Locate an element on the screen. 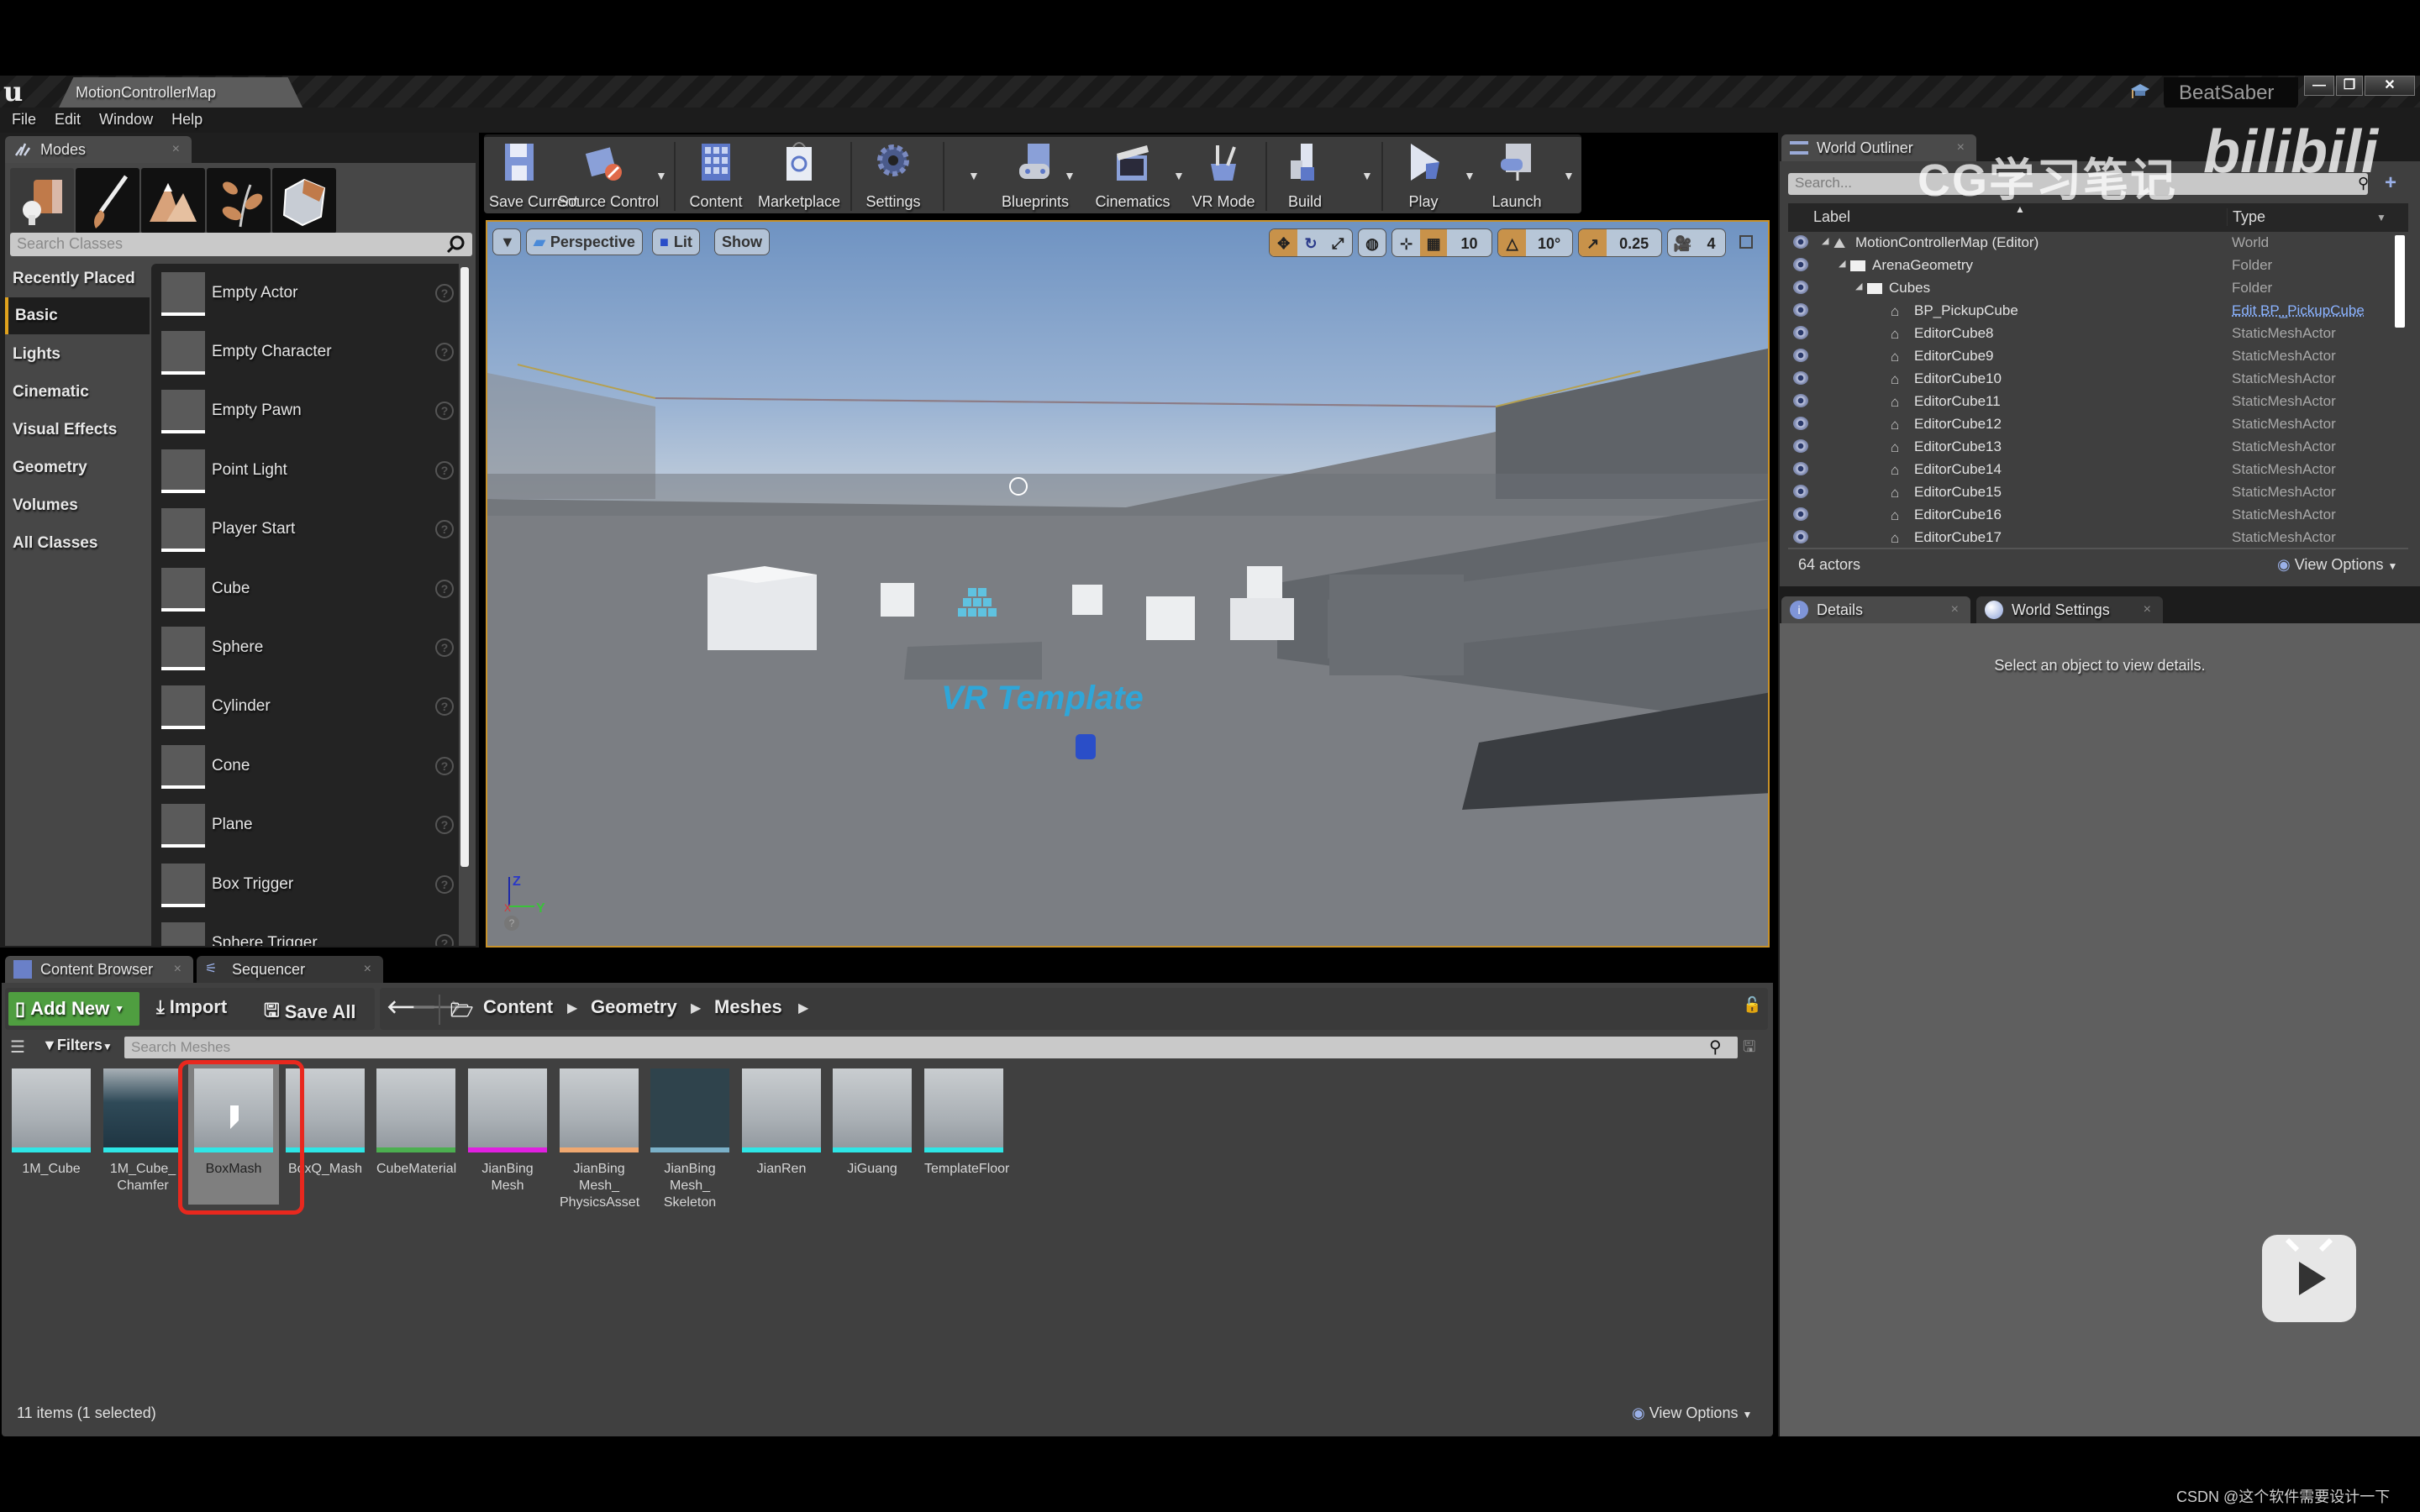 Image resolution: width=2420 pixels, height=1512 pixels. category-basic: Basic is located at coordinates (77, 315).